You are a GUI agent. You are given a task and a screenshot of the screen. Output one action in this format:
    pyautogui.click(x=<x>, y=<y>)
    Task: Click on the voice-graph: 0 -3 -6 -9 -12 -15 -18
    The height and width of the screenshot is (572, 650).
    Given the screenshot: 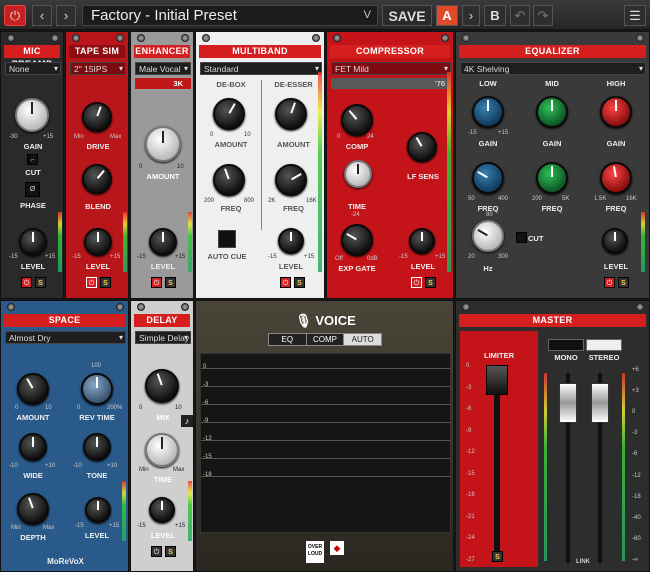 What is the action you would take?
    pyautogui.click(x=325, y=443)
    